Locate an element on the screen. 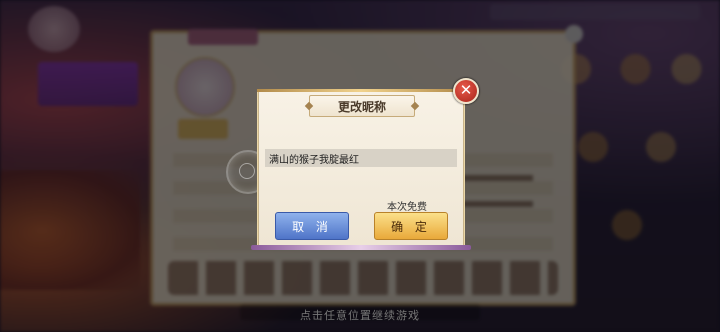 Image resolution: width=720 pixels, height=332 pixels. close-icon: ✕ is located at coordinates (466, 90).